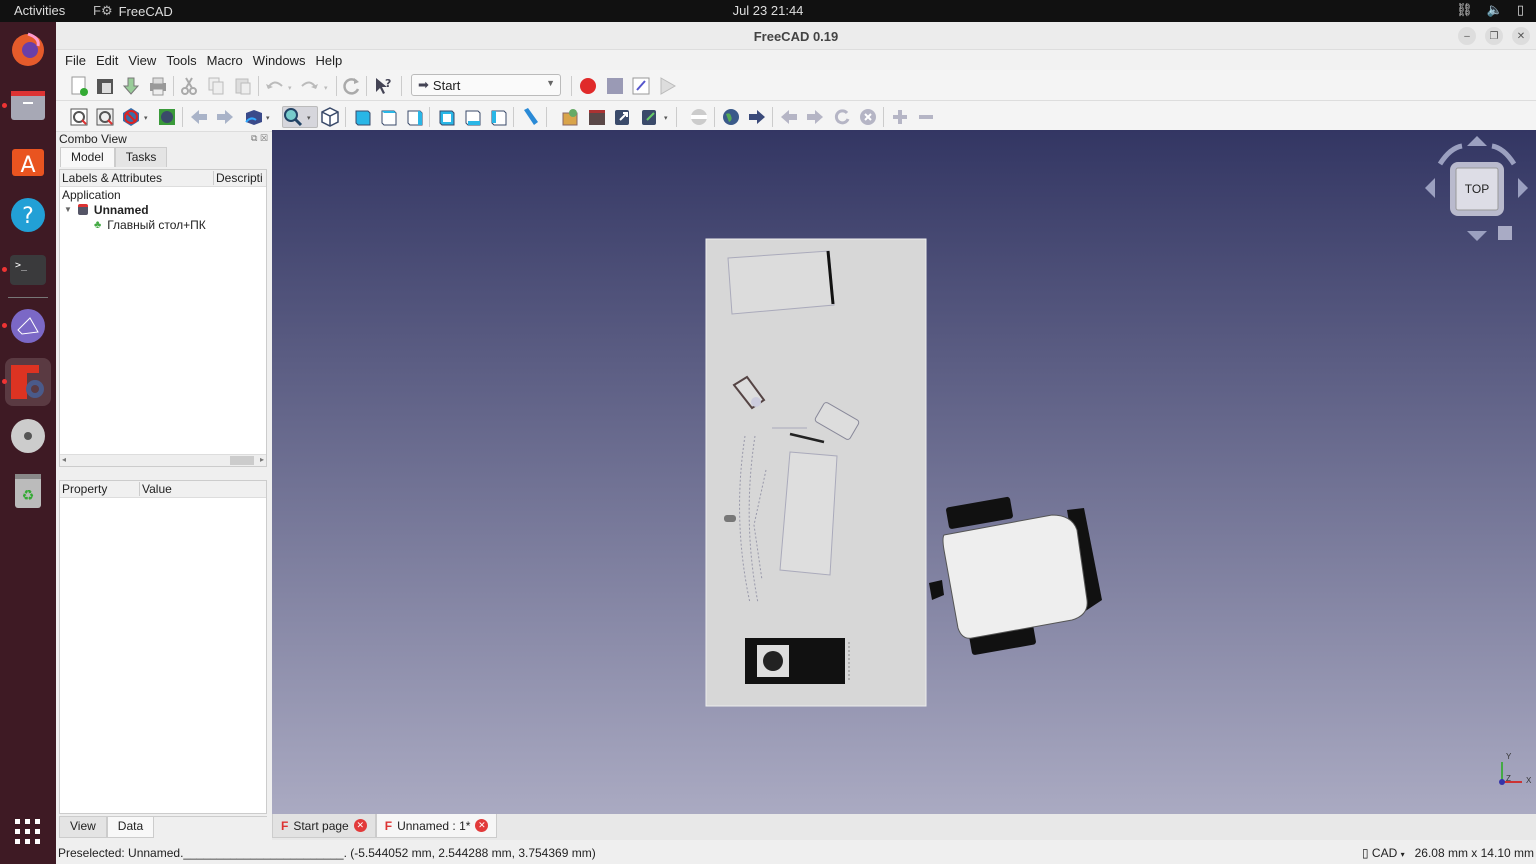 The height and width of the screenshot is (864, 1536). What do you see at coordinates (264, 138) in the screenshot?
I see `close-panel-icon: ☒` at bounding box center [264, 138].